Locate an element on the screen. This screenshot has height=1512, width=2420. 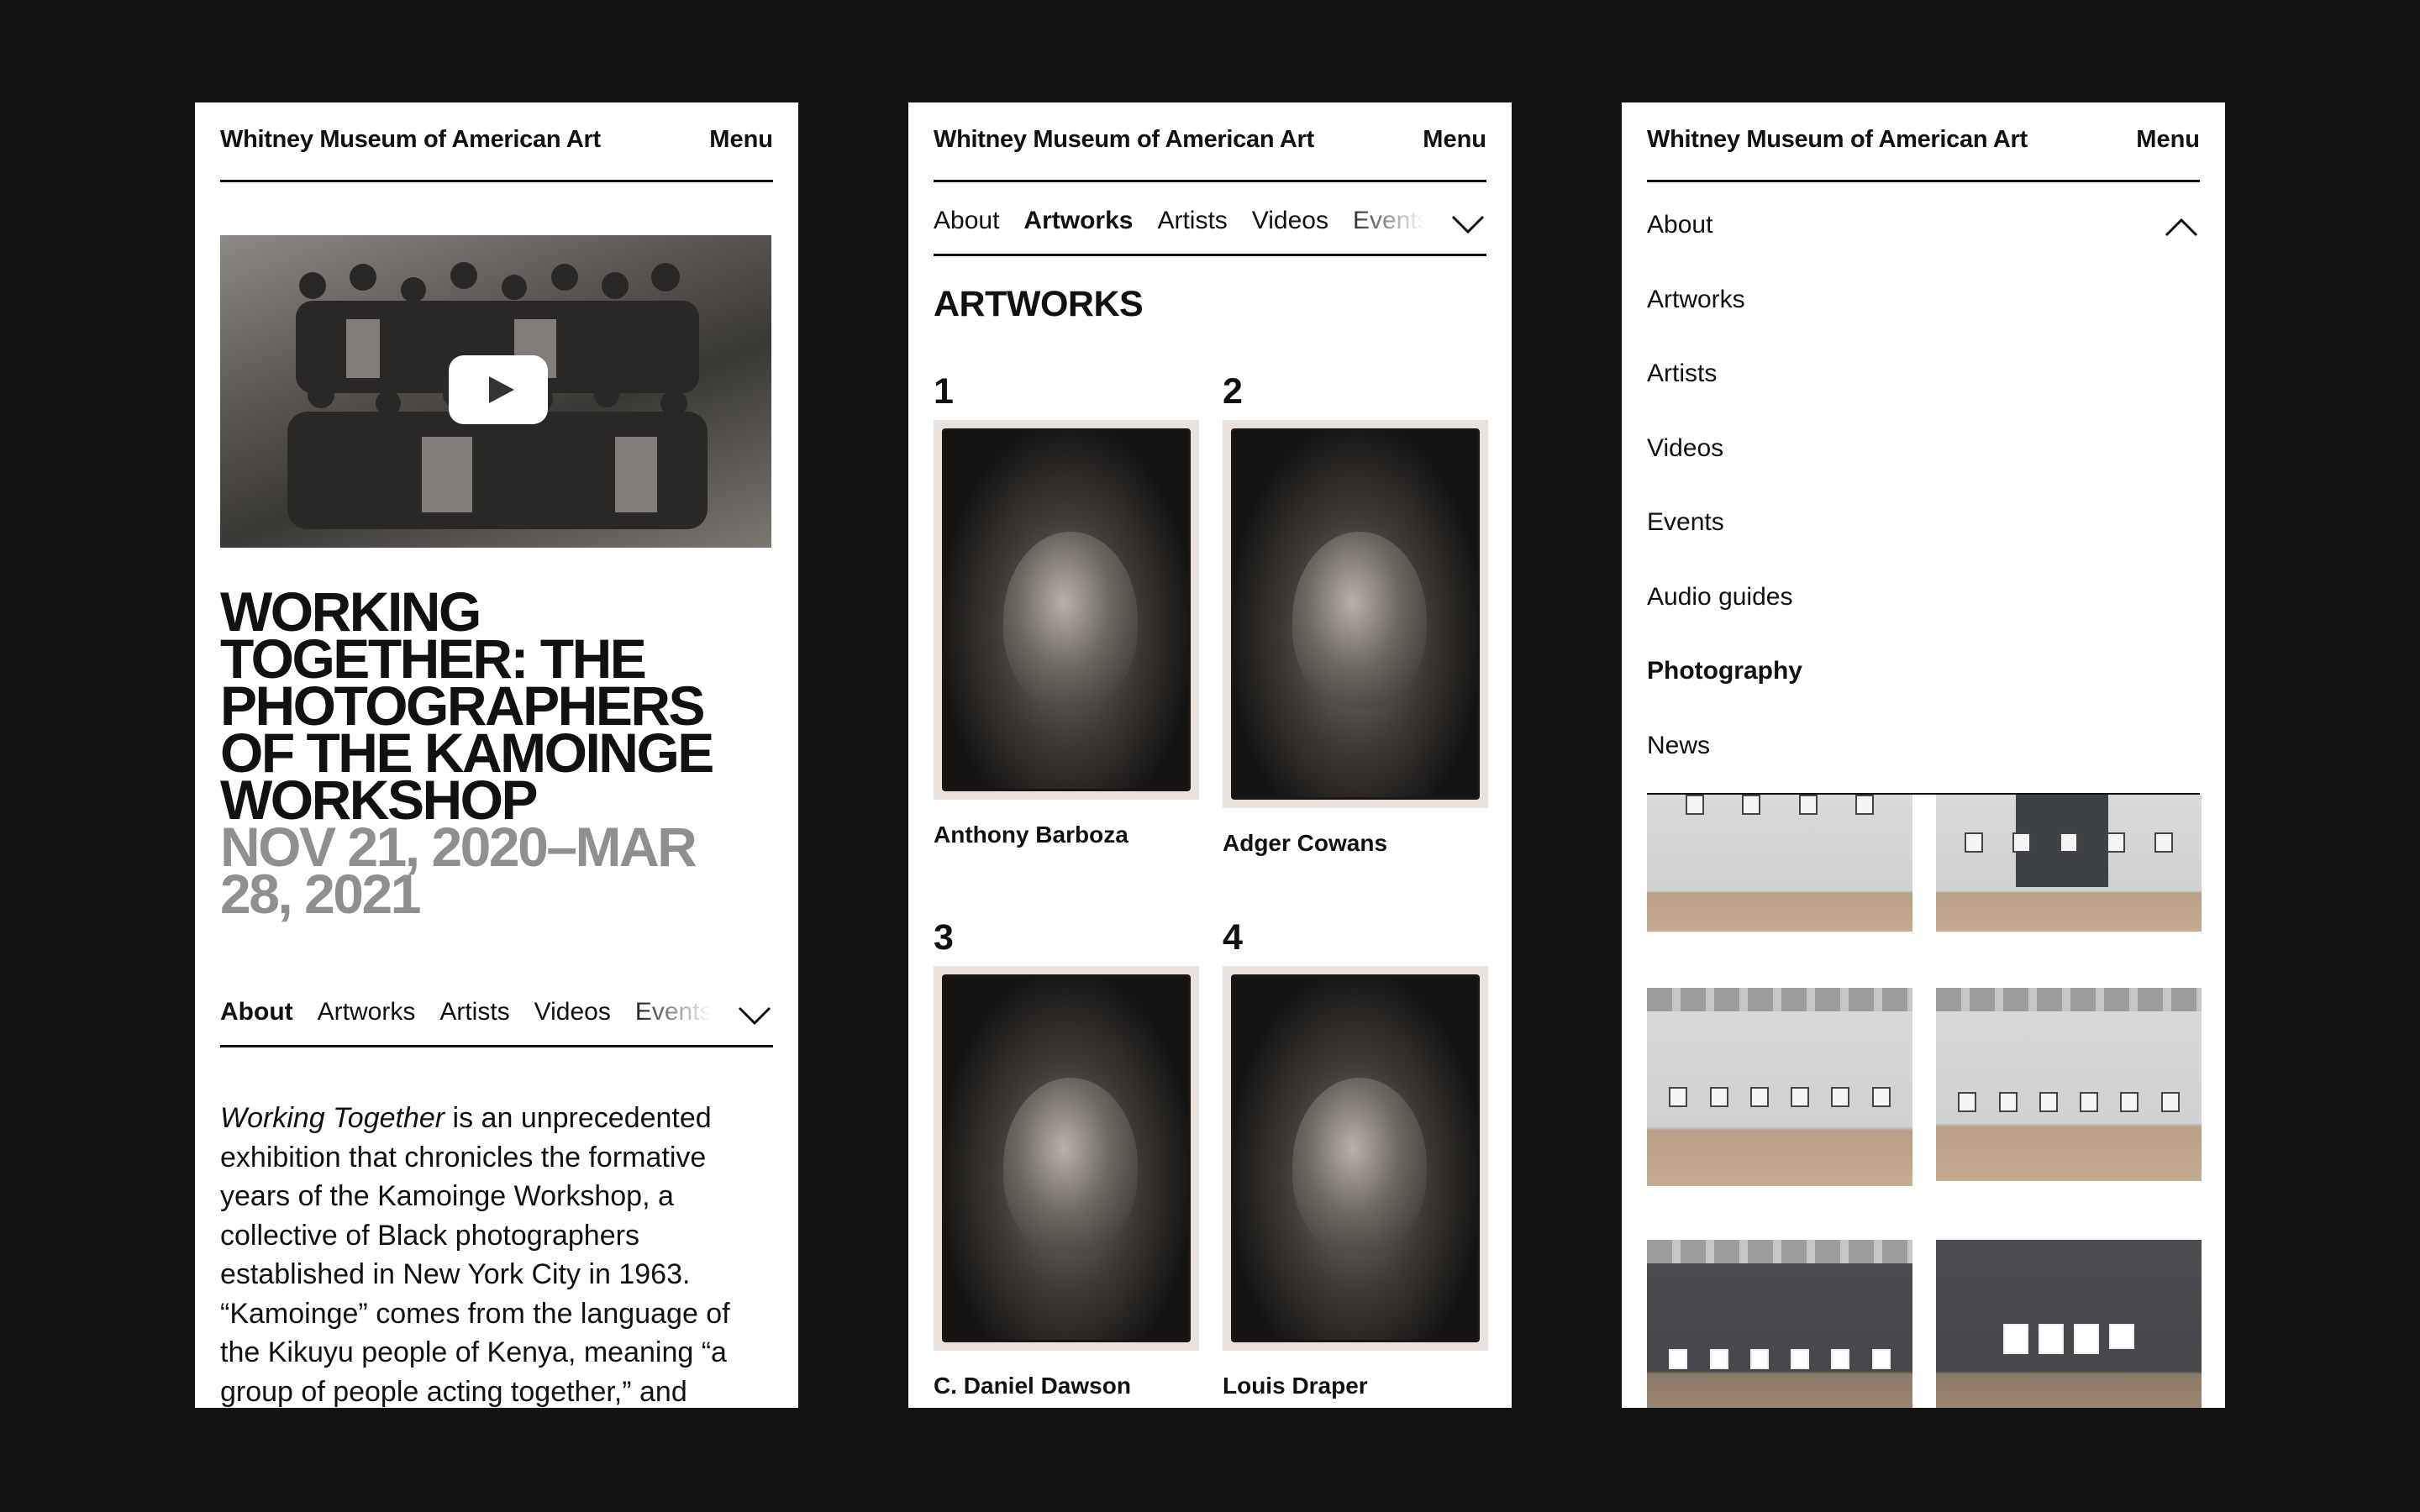
nav-item-photography: Photography is located at coordinates (1923, 685).